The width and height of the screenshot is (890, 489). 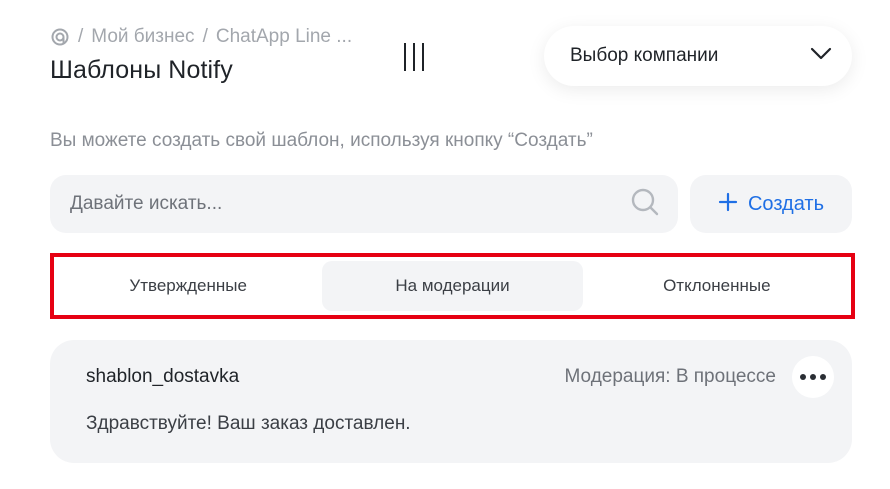 What do you see at coordinates (644, 55) in the screenshot?
I see `company-select-label: Выбор компании` at bounding box center [644, 55].